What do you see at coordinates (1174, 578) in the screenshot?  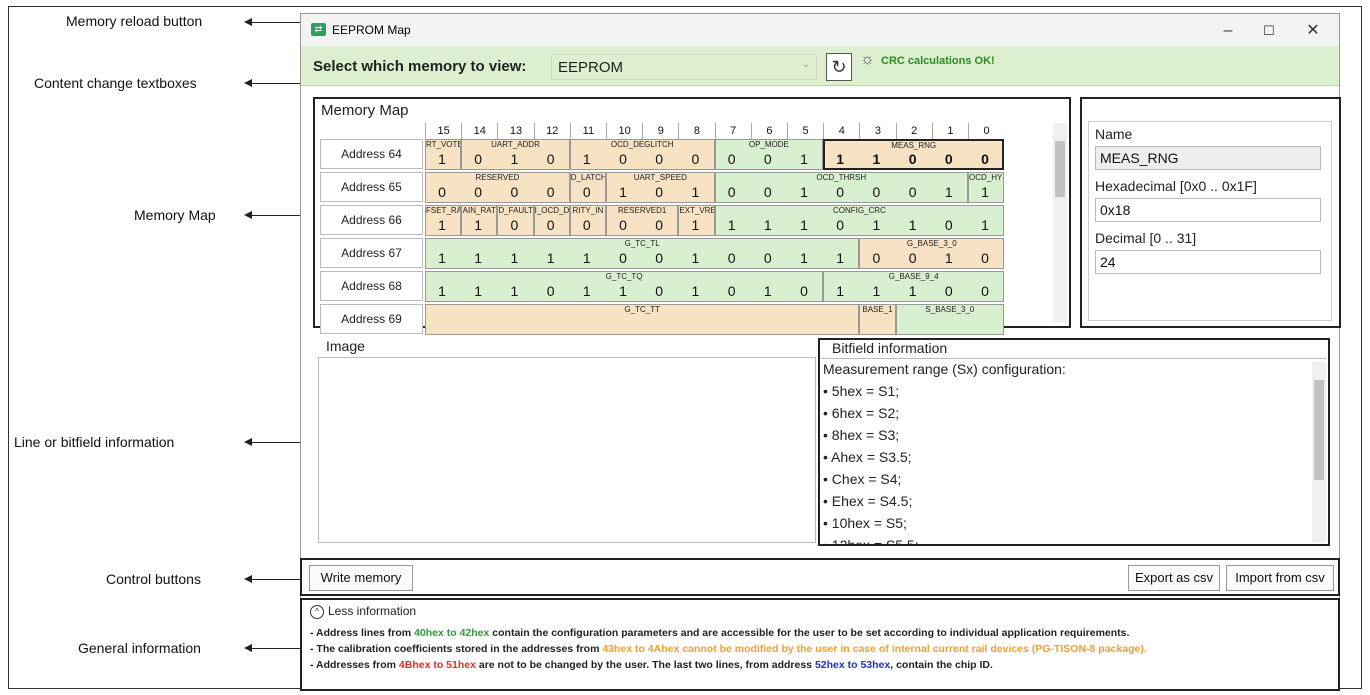 I see `export-csv-button: Export as csv` at bounding box center [1174, 578].